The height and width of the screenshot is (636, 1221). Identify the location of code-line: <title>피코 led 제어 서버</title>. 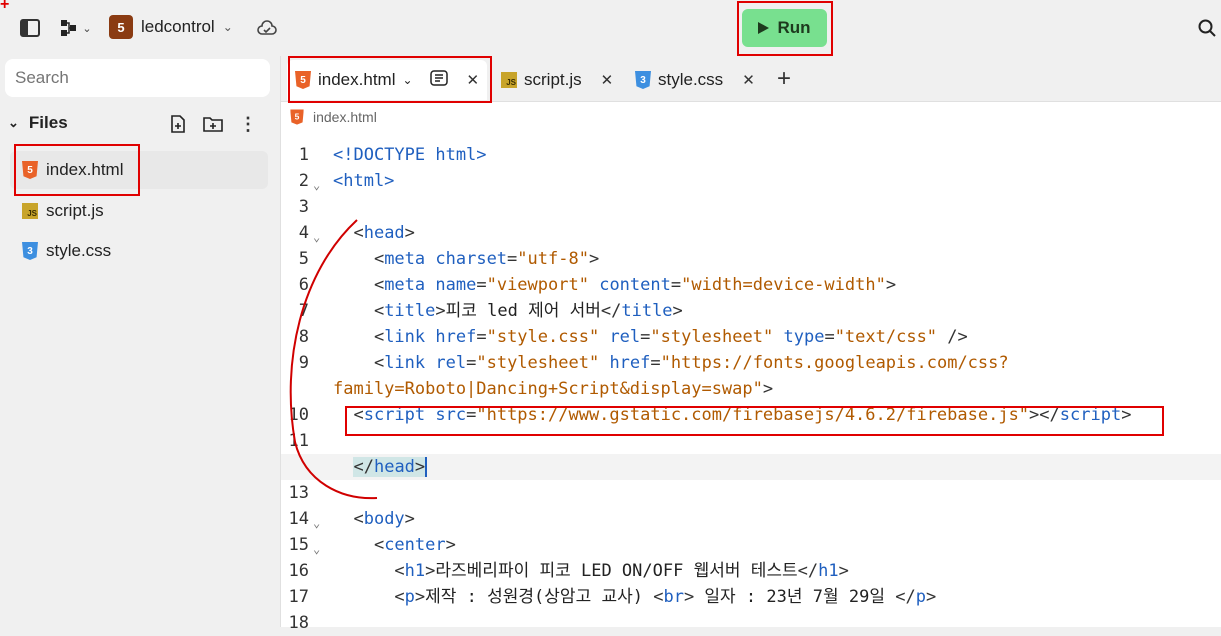
(751, 311).